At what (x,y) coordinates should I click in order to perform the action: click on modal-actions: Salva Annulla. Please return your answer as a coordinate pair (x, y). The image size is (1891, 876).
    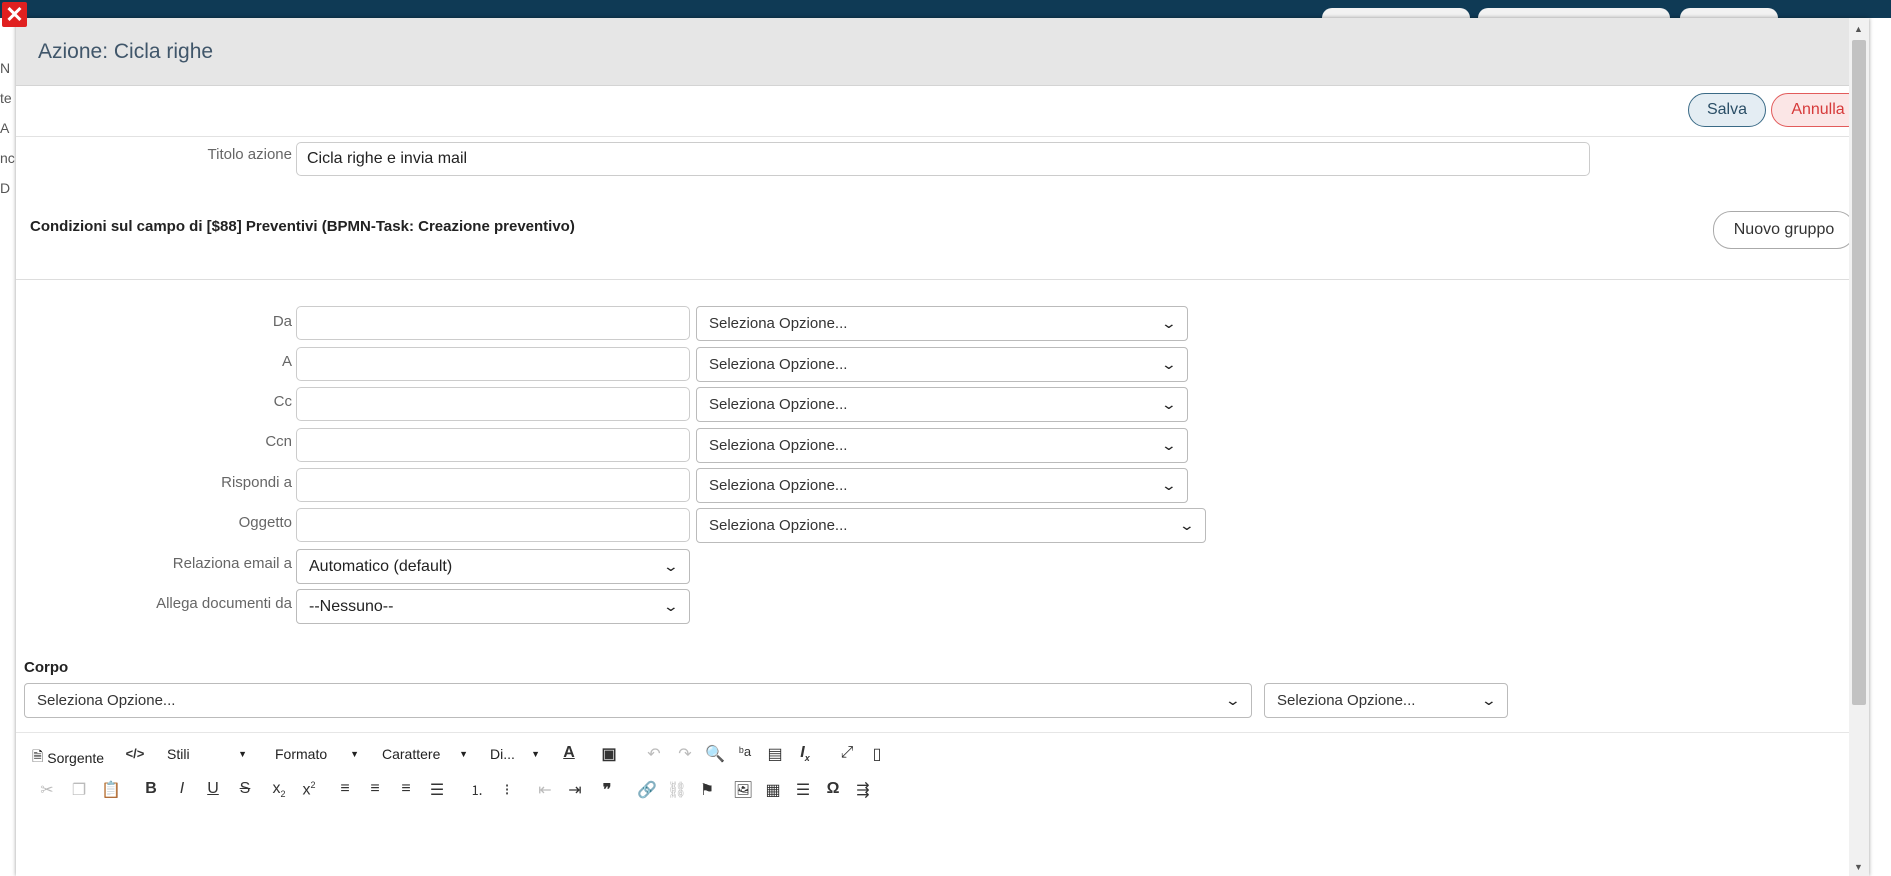
    Looking at the image, I should click on (942, 111).